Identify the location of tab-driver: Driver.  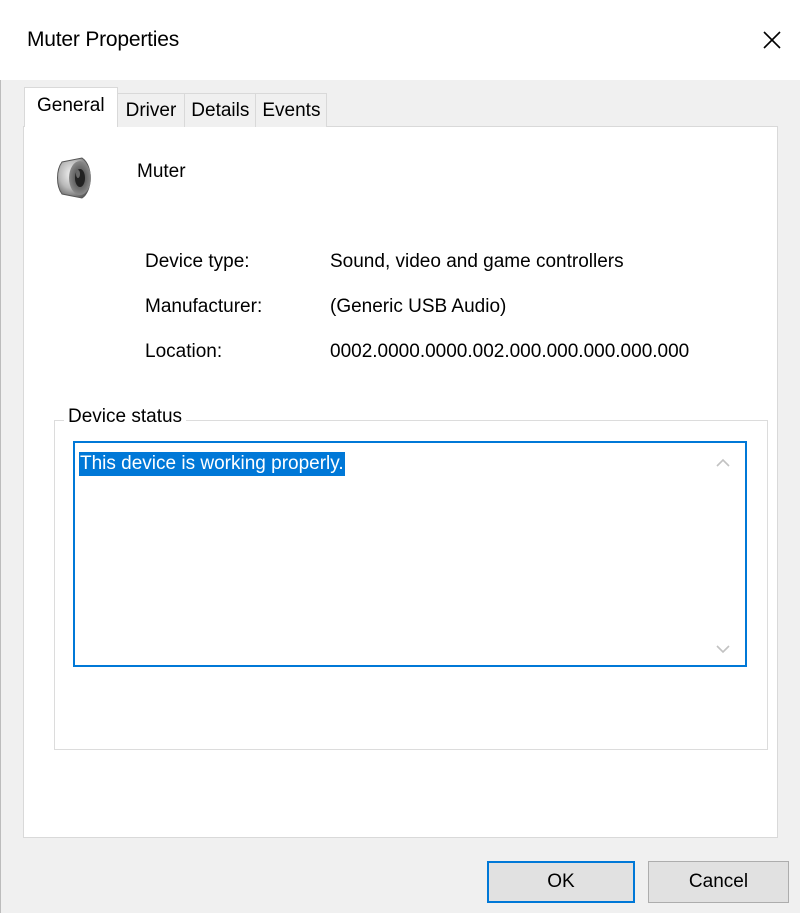
(151, 110).